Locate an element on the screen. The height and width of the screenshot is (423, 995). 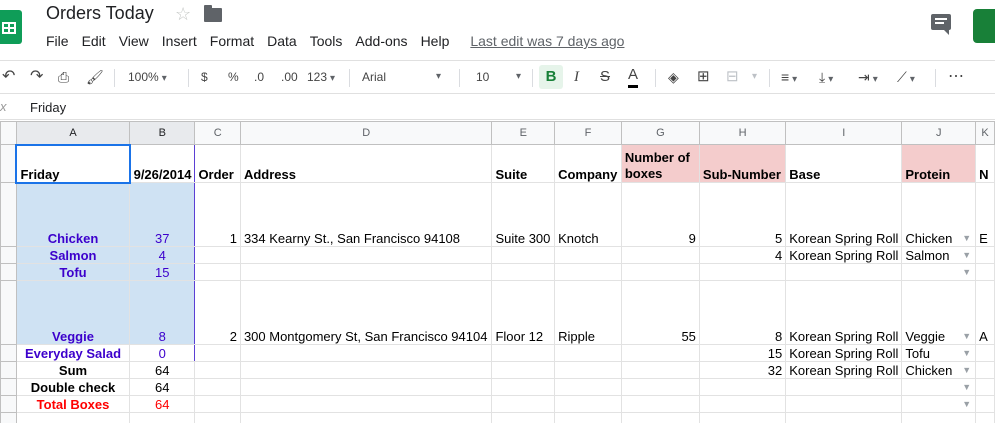
formula-input: Friday is located at coordinates (48, 107).